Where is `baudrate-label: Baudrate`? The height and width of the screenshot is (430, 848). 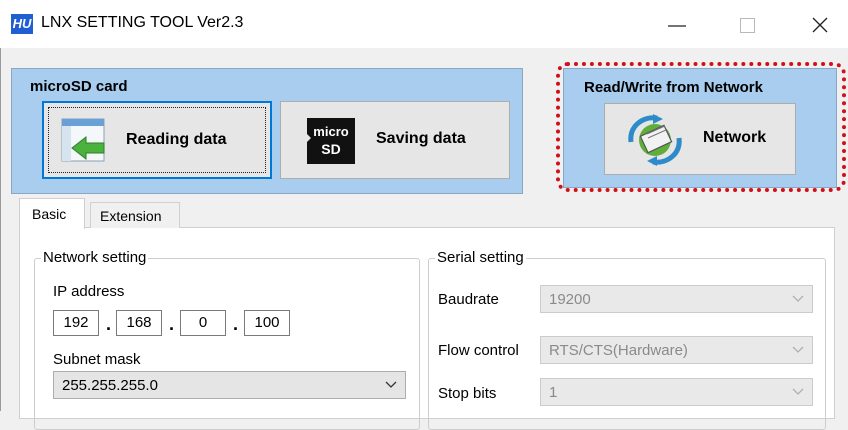 baudrate-label: Baudrate is located at coordinates (468, 299).